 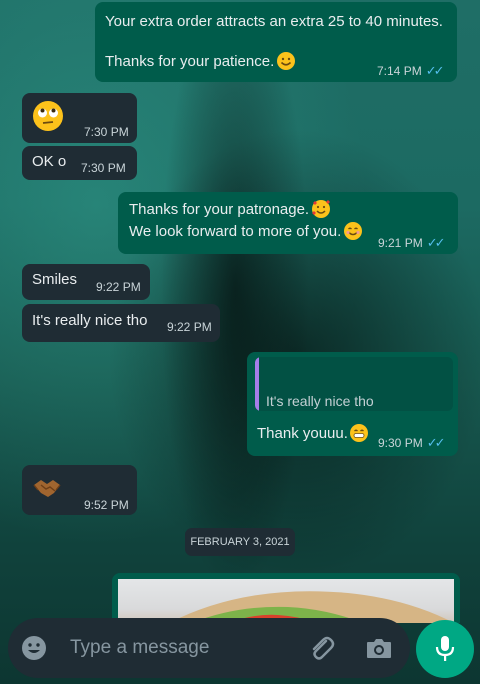 I want to click on smiling-face-emoji, so click(x=353, y=230).